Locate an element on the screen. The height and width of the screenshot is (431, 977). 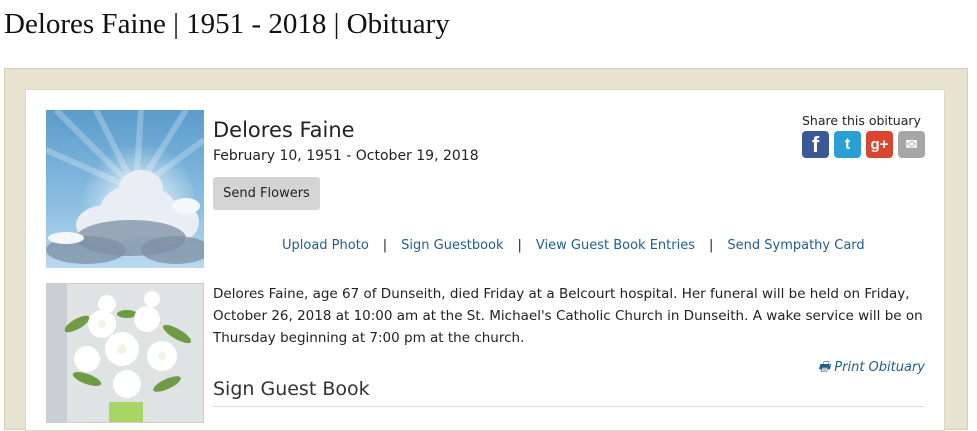
email-icon: ✉ is located at coordinates (911, 144).